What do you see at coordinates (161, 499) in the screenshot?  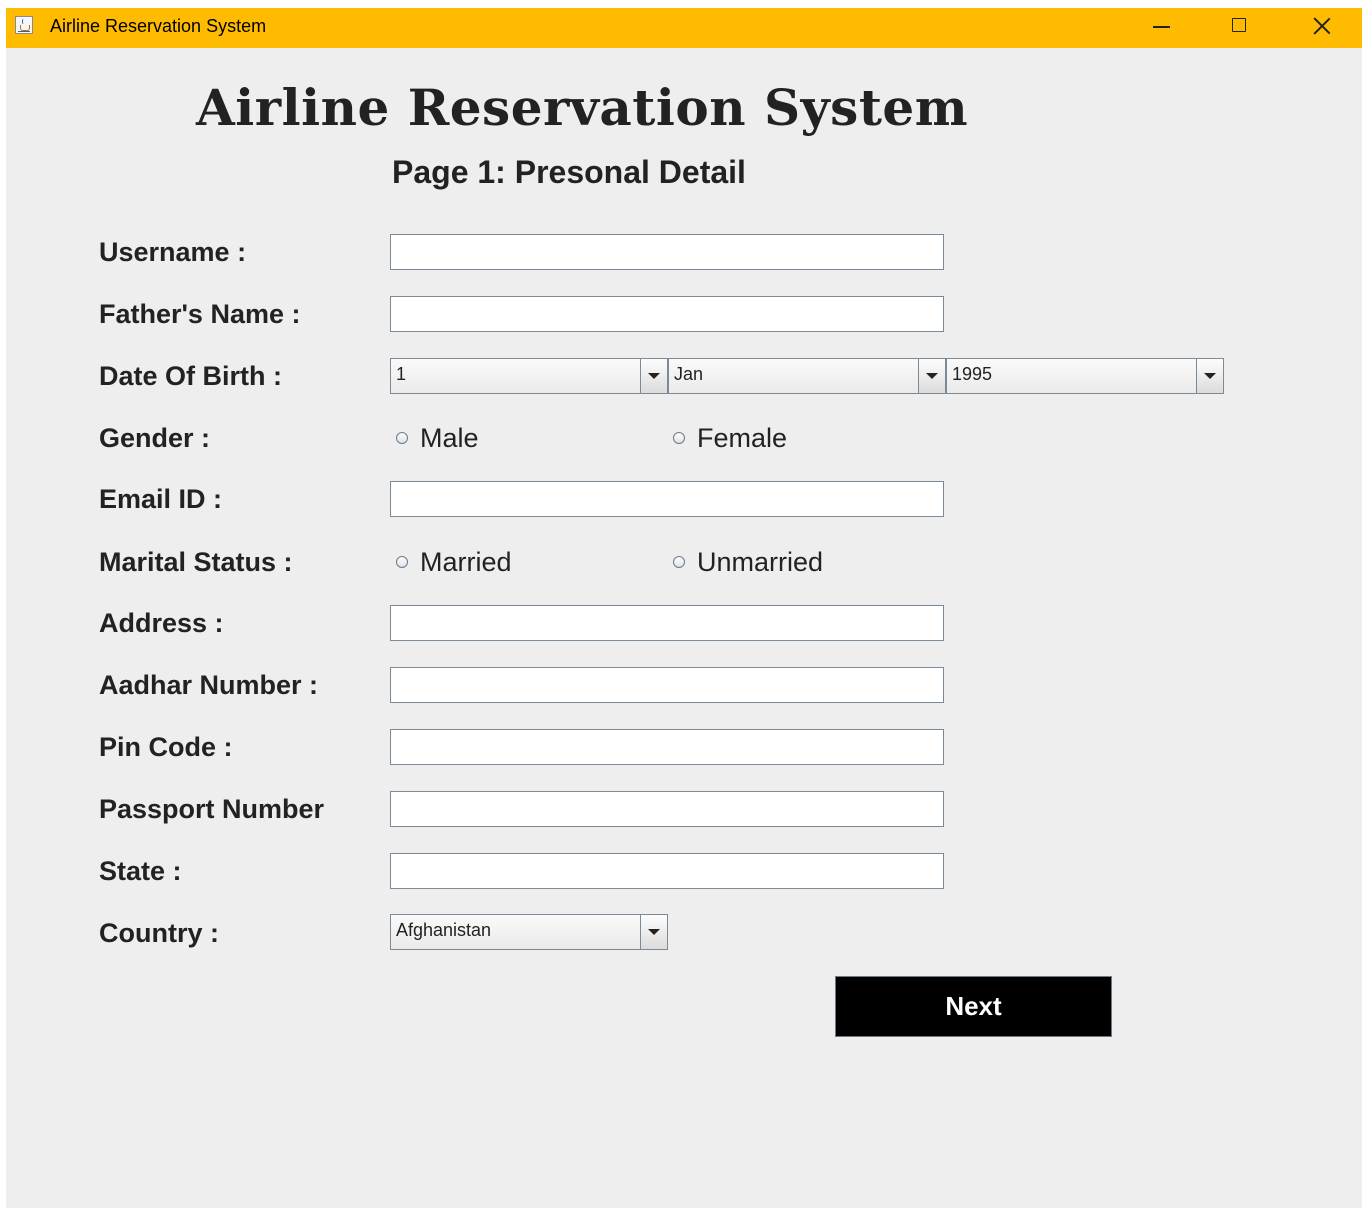 I see `email-label: Email ID :` at bounding box center [161, 499].